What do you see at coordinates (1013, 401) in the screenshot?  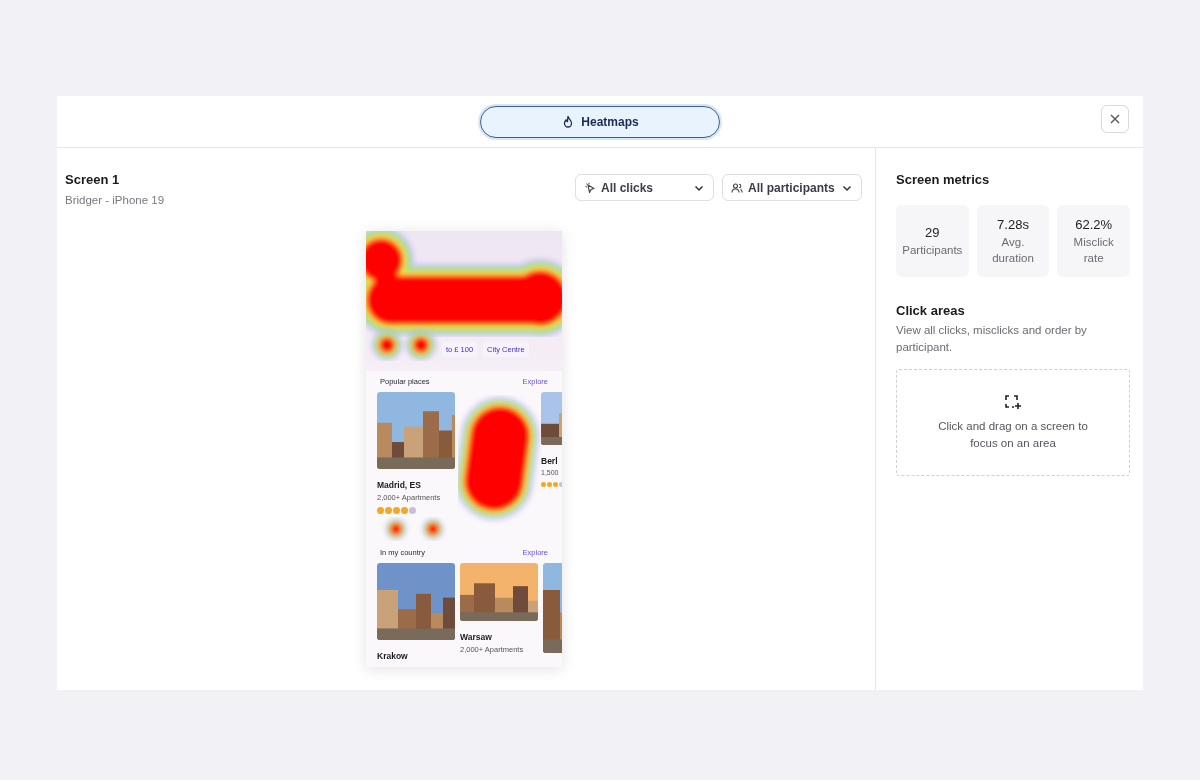 I see `select-area-icon` at bounding box center [1013, 401].